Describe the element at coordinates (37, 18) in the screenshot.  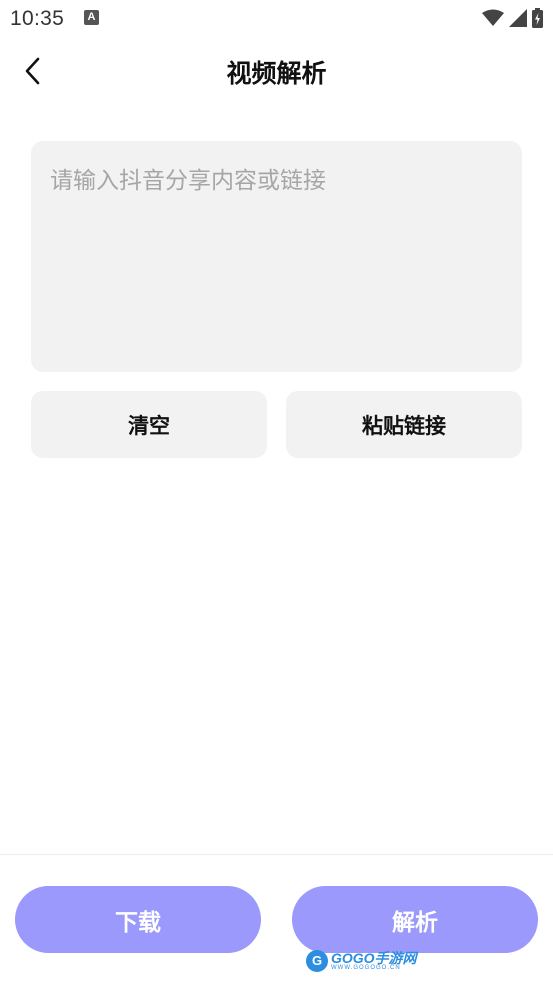
I see `status-time: 10:35` at that location.